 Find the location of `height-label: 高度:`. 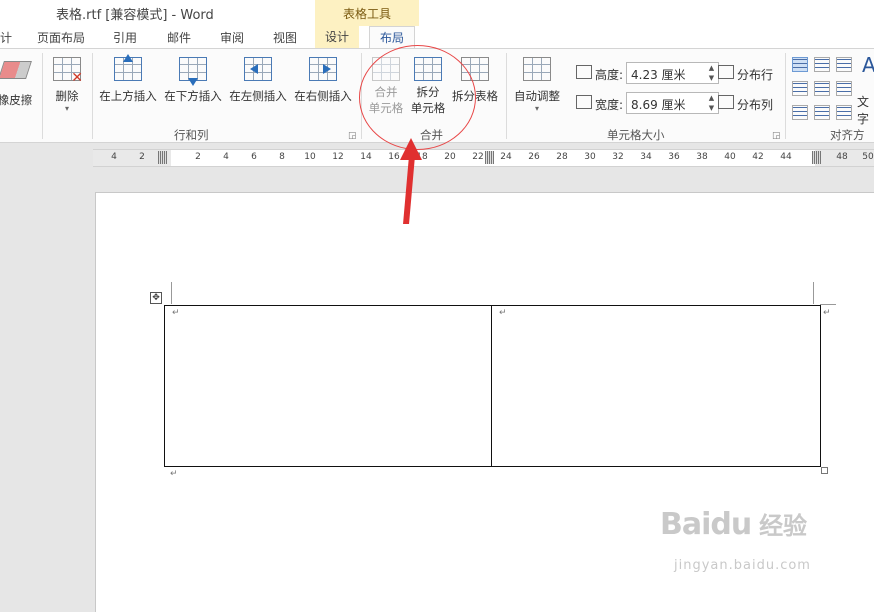

height-label: 高度: is located at coordinates (609, 75).